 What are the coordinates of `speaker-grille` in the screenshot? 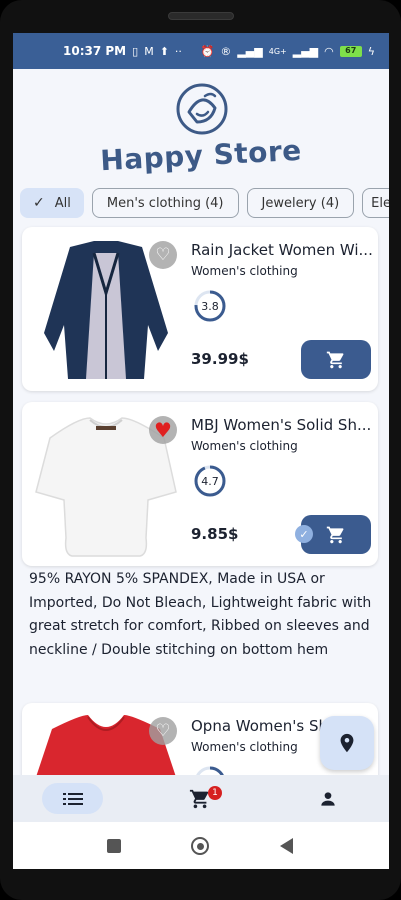 It's located at (201, 16).